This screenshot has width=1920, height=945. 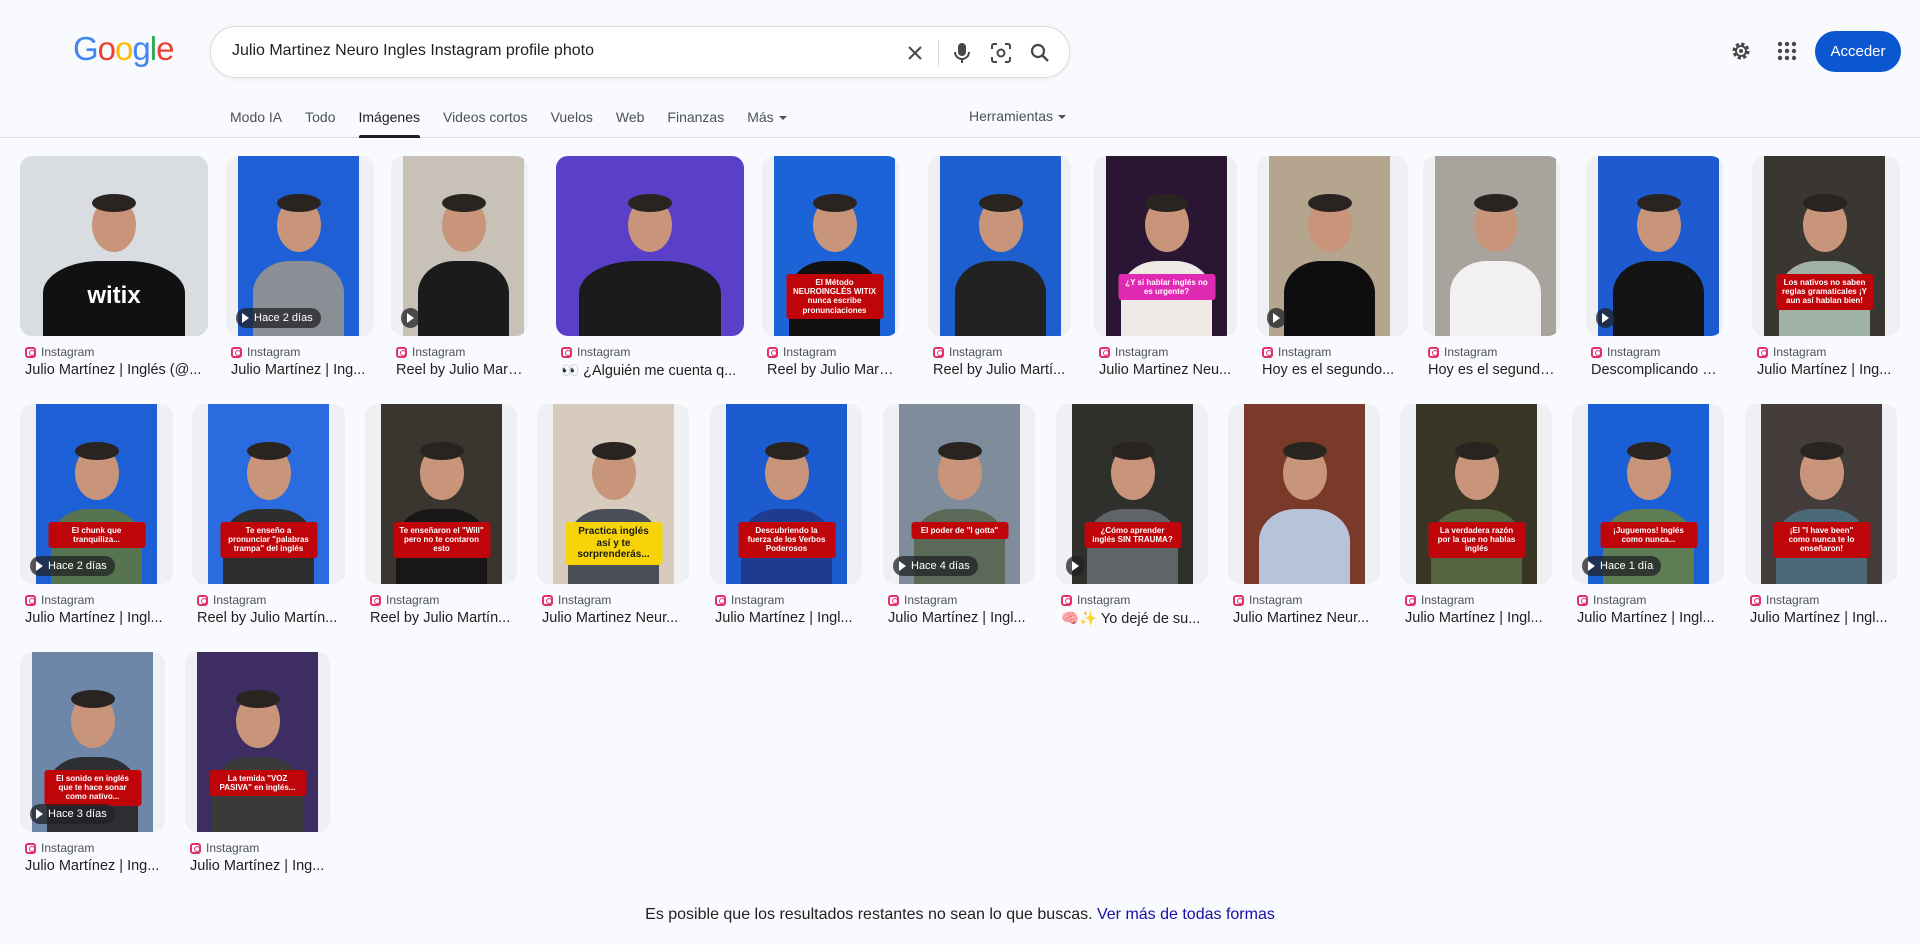 I want to click on tab-imágenes: Imágenes, so click(x=389, y=123).